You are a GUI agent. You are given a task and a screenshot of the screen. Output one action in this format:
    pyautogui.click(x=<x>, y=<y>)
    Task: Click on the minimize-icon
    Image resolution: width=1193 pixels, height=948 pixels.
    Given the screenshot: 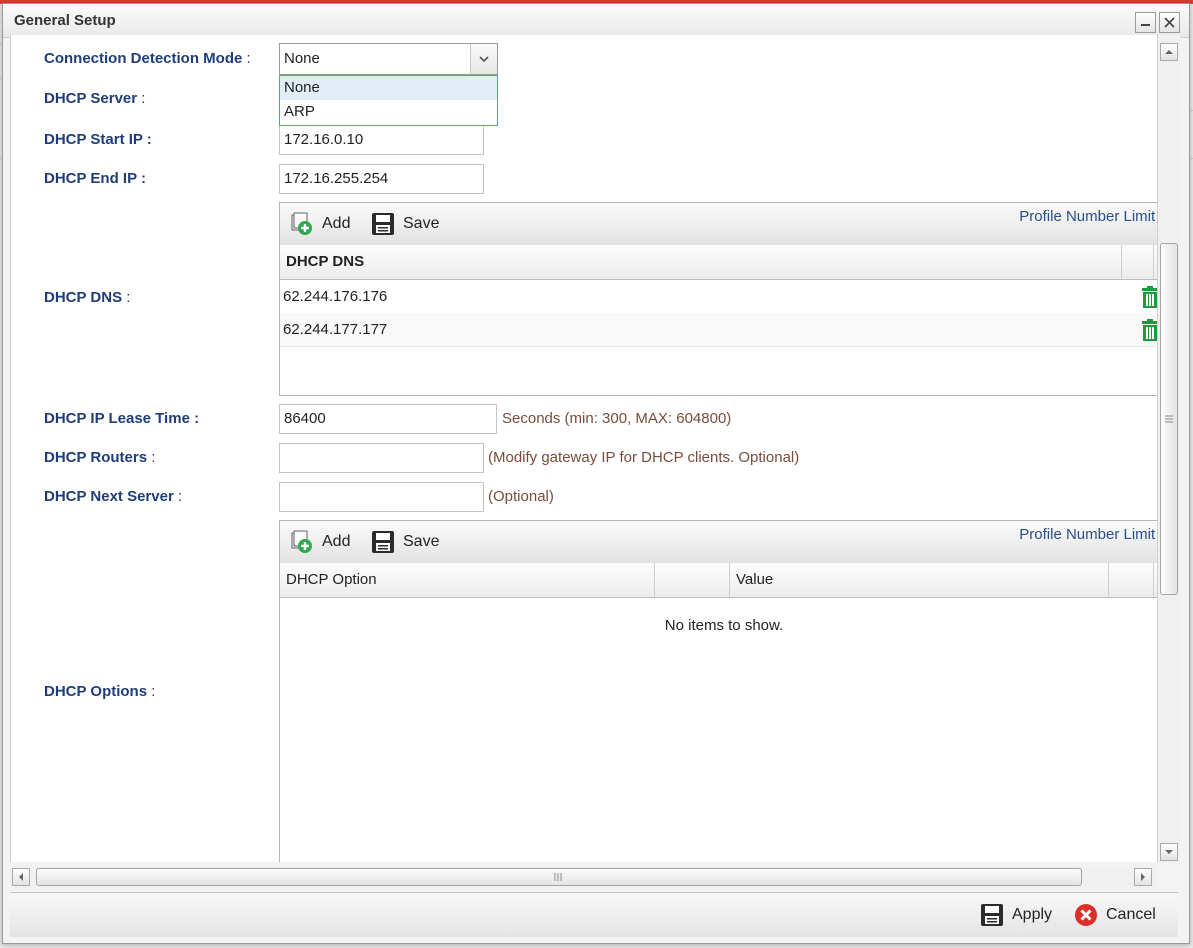 What is the action you would take?
    pyautogui.click(x=1145, y=25)
    